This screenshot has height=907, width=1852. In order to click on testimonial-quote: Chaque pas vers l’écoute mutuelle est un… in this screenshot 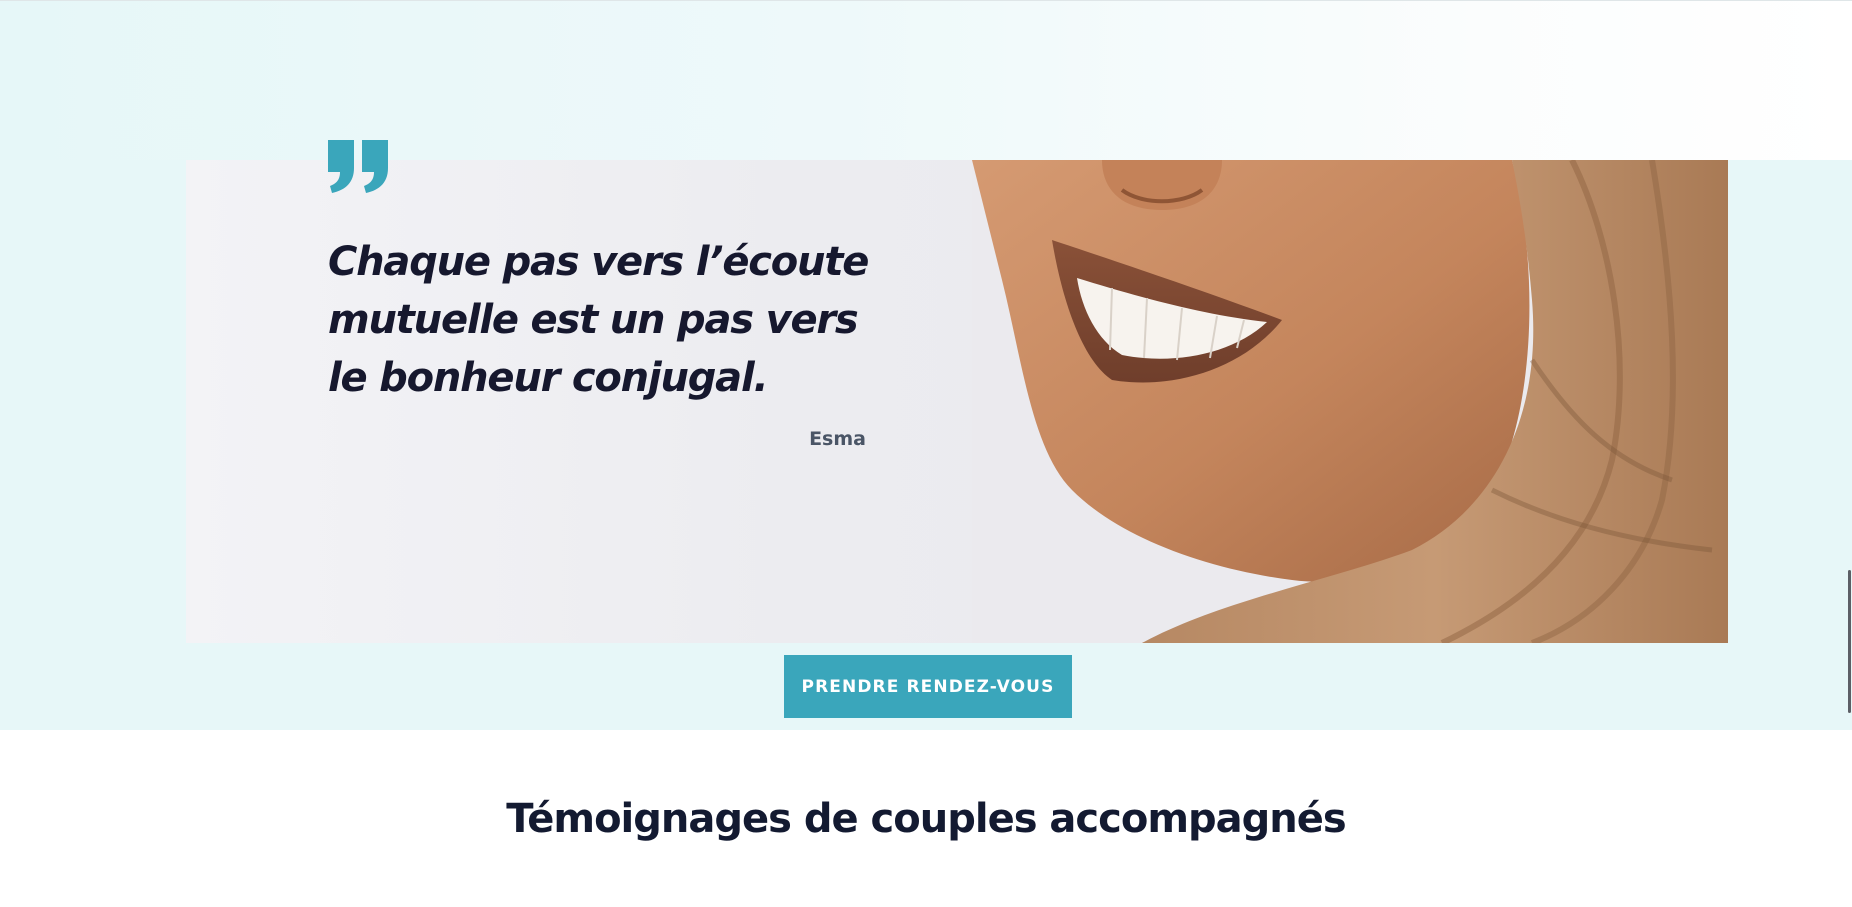, I will do `click(598, 320)`.